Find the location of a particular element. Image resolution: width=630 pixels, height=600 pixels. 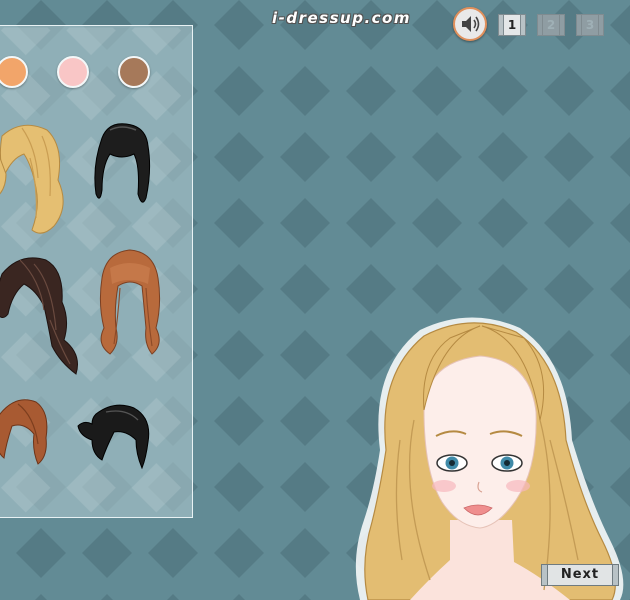

page-2-label: 2 is located at coordinates (551, 25).